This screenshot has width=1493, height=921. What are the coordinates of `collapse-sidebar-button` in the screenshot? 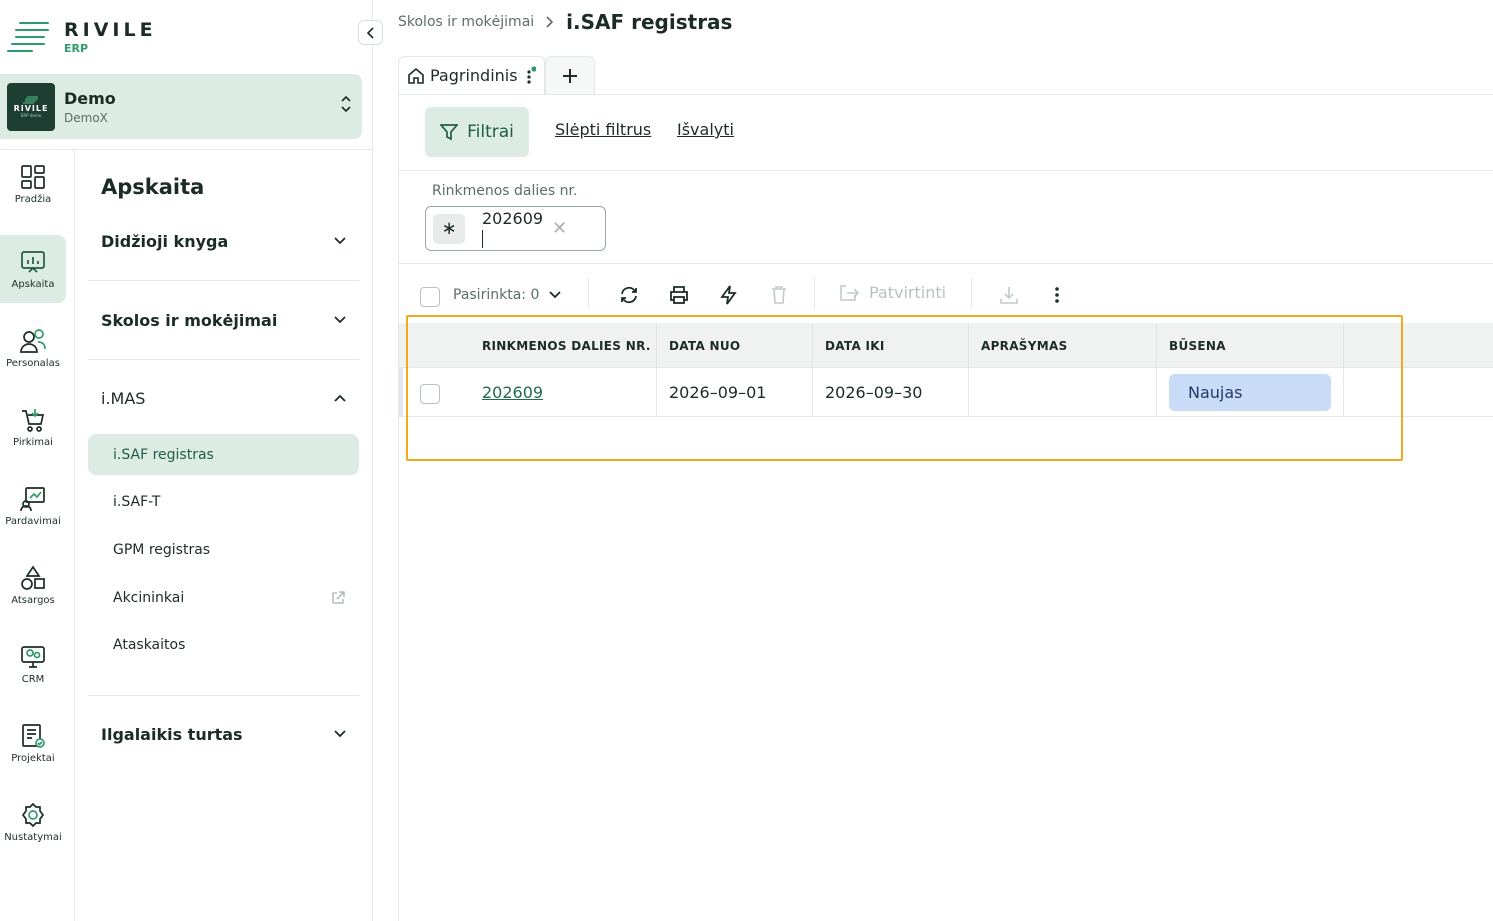 It's located at (370, 32).